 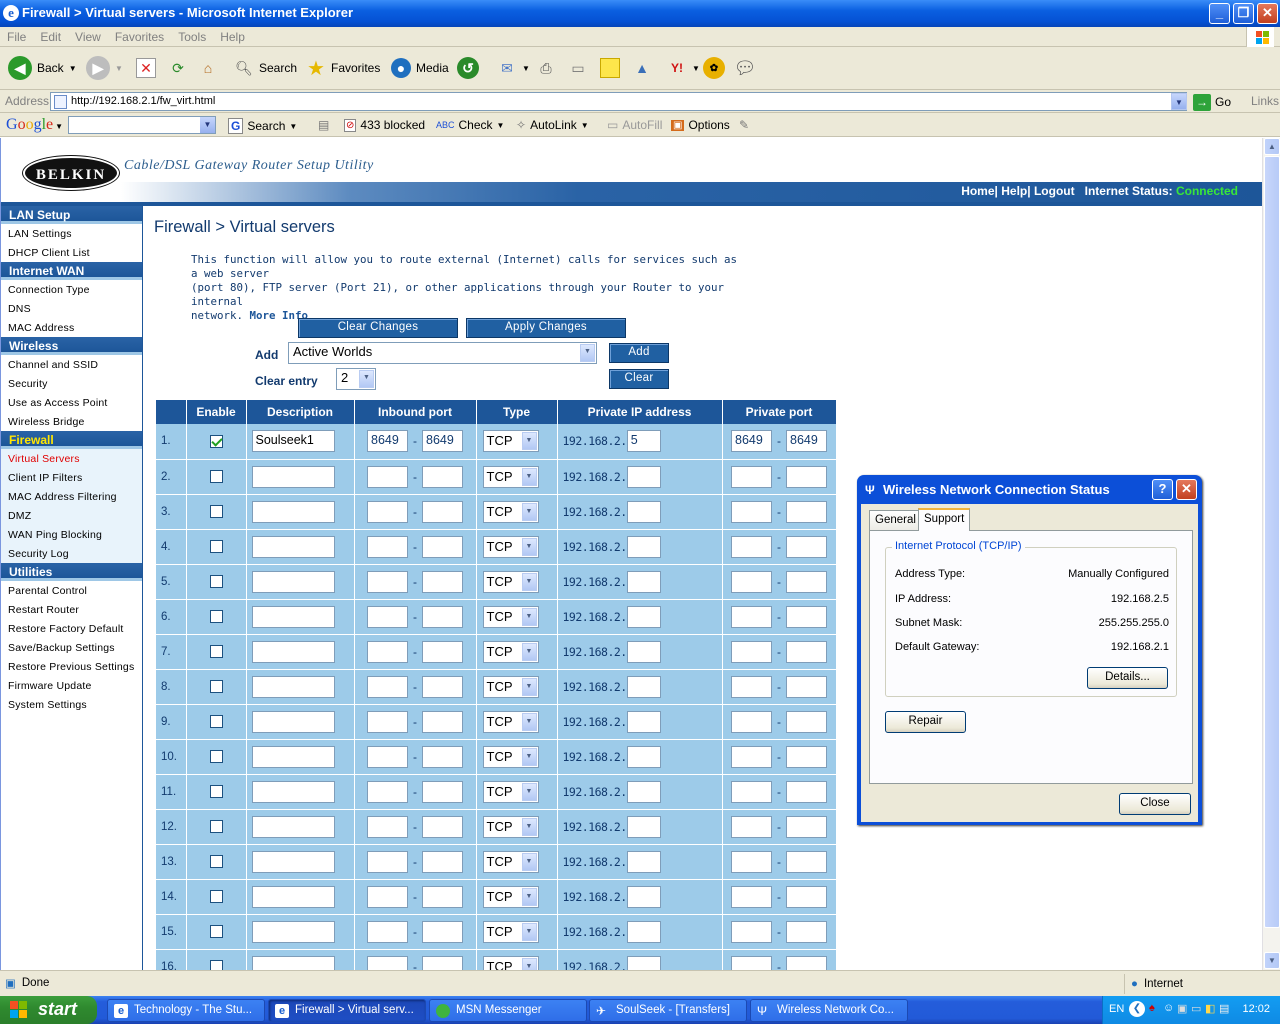 What do you see at coordinates (1196, 1008) in the screenshot?
I see `tray-monitor-icon: ▭` at bounding box center [1196, 1008].